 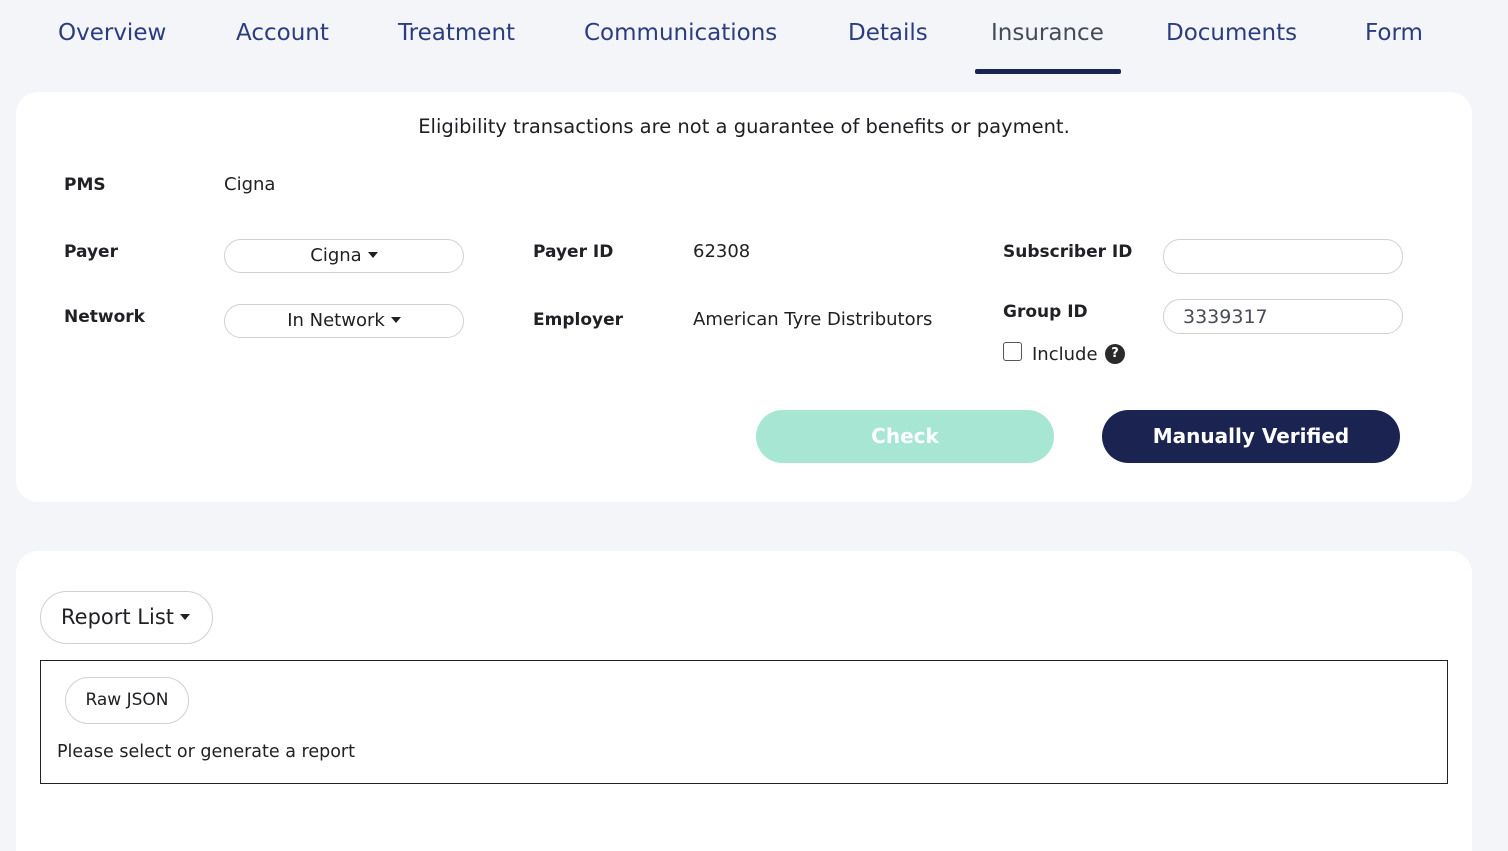 What do you see at coordinates (336, 320) in the screenshot?
I see `network-select-value: In Network` at bounding box center [336, 320].